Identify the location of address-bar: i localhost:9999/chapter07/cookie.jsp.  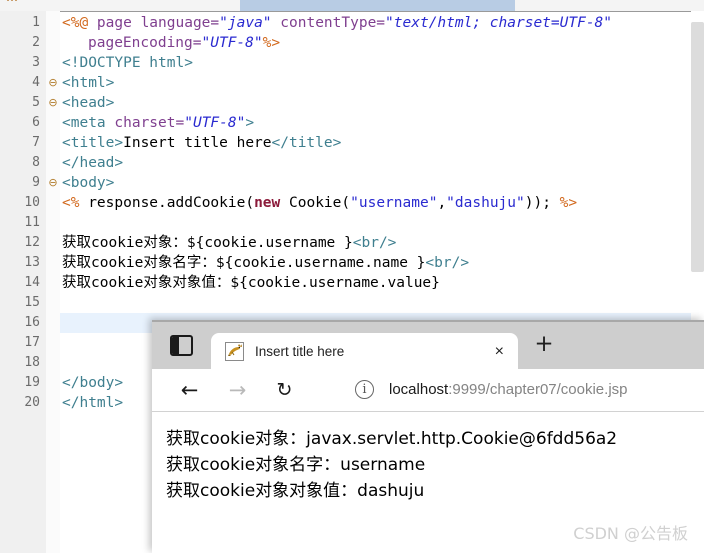
(519, 390).